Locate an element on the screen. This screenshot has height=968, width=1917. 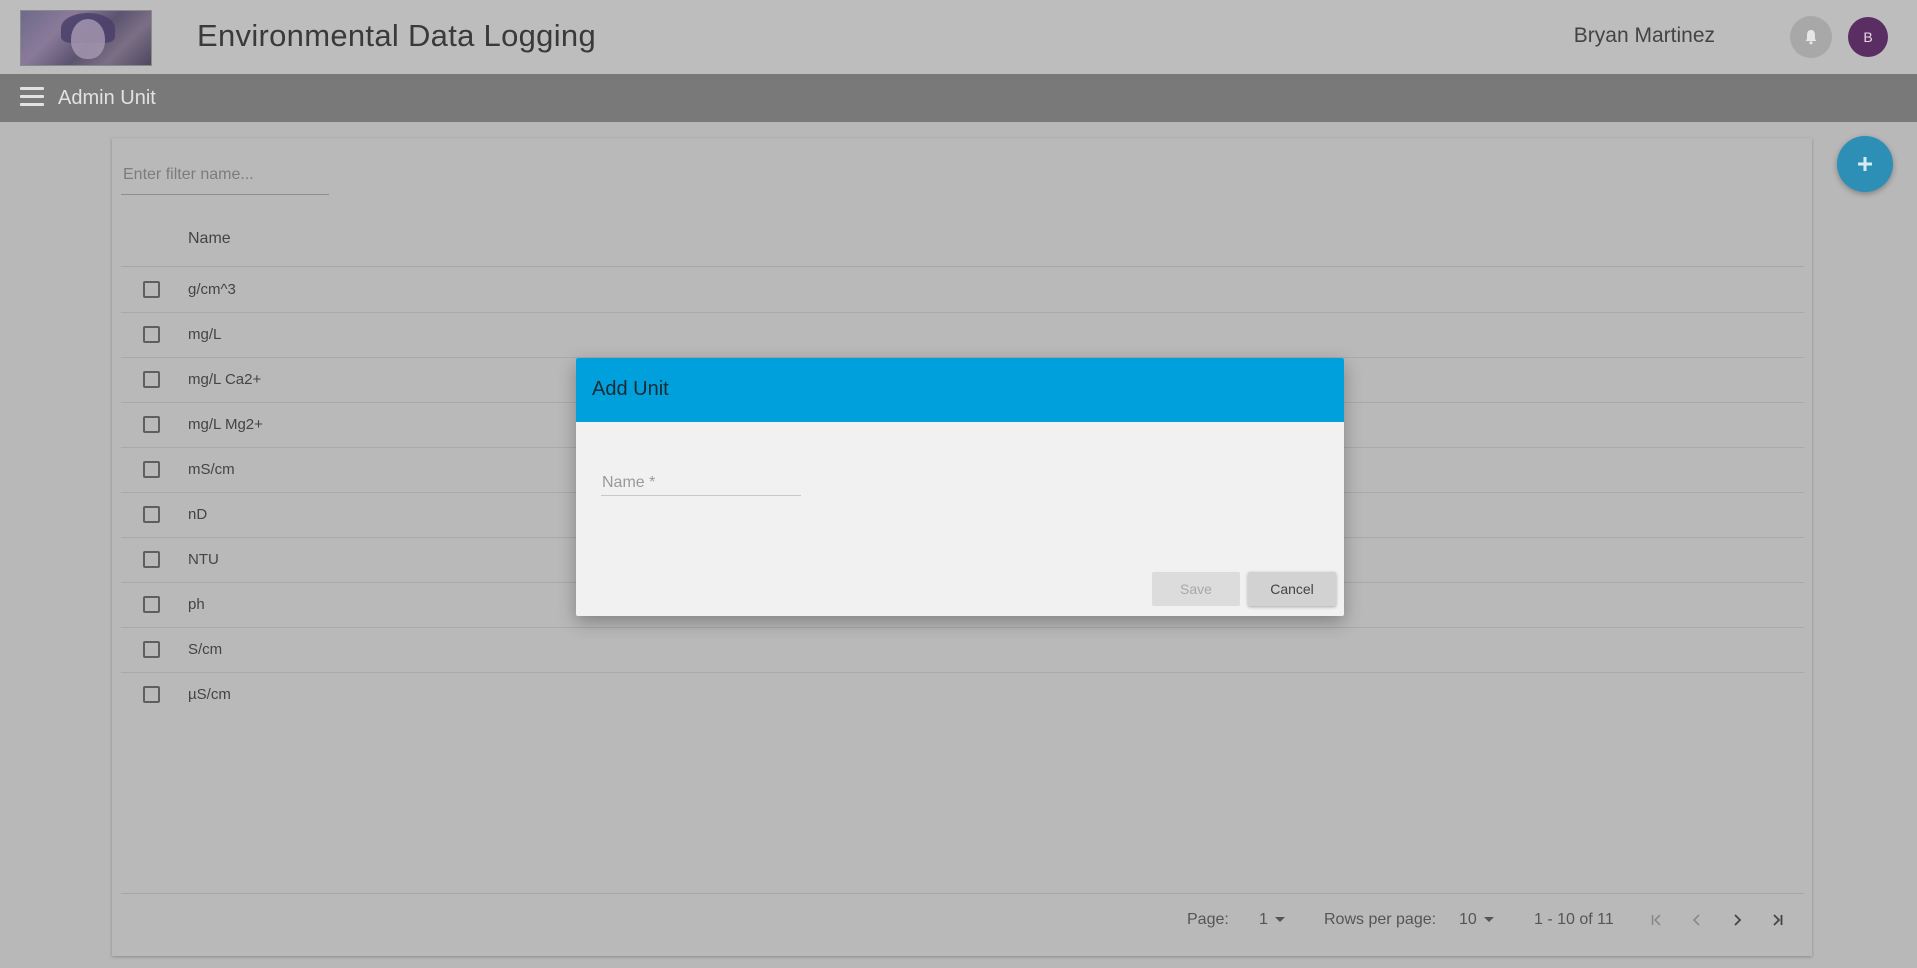
last-page-icon is located at coordinates (1778, 920).